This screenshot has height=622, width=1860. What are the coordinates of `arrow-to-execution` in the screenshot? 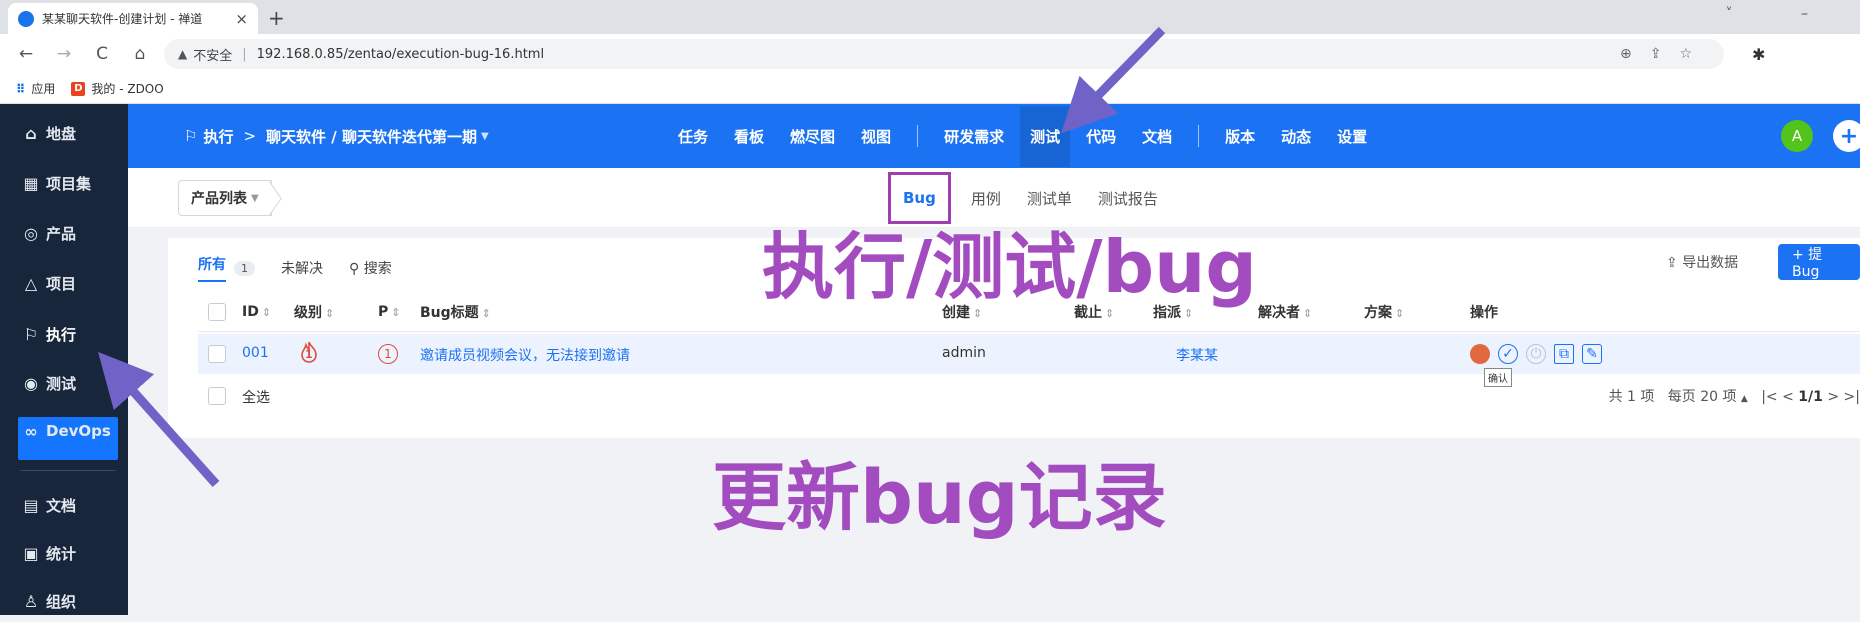 It's located at (159, 419).